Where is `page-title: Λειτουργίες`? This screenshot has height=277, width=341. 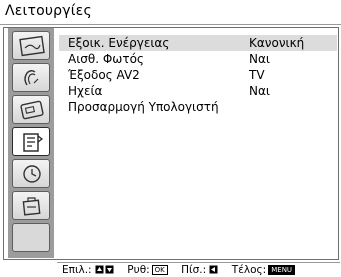
page-title: Λειτουργίες is located at coordinates (48, 11).